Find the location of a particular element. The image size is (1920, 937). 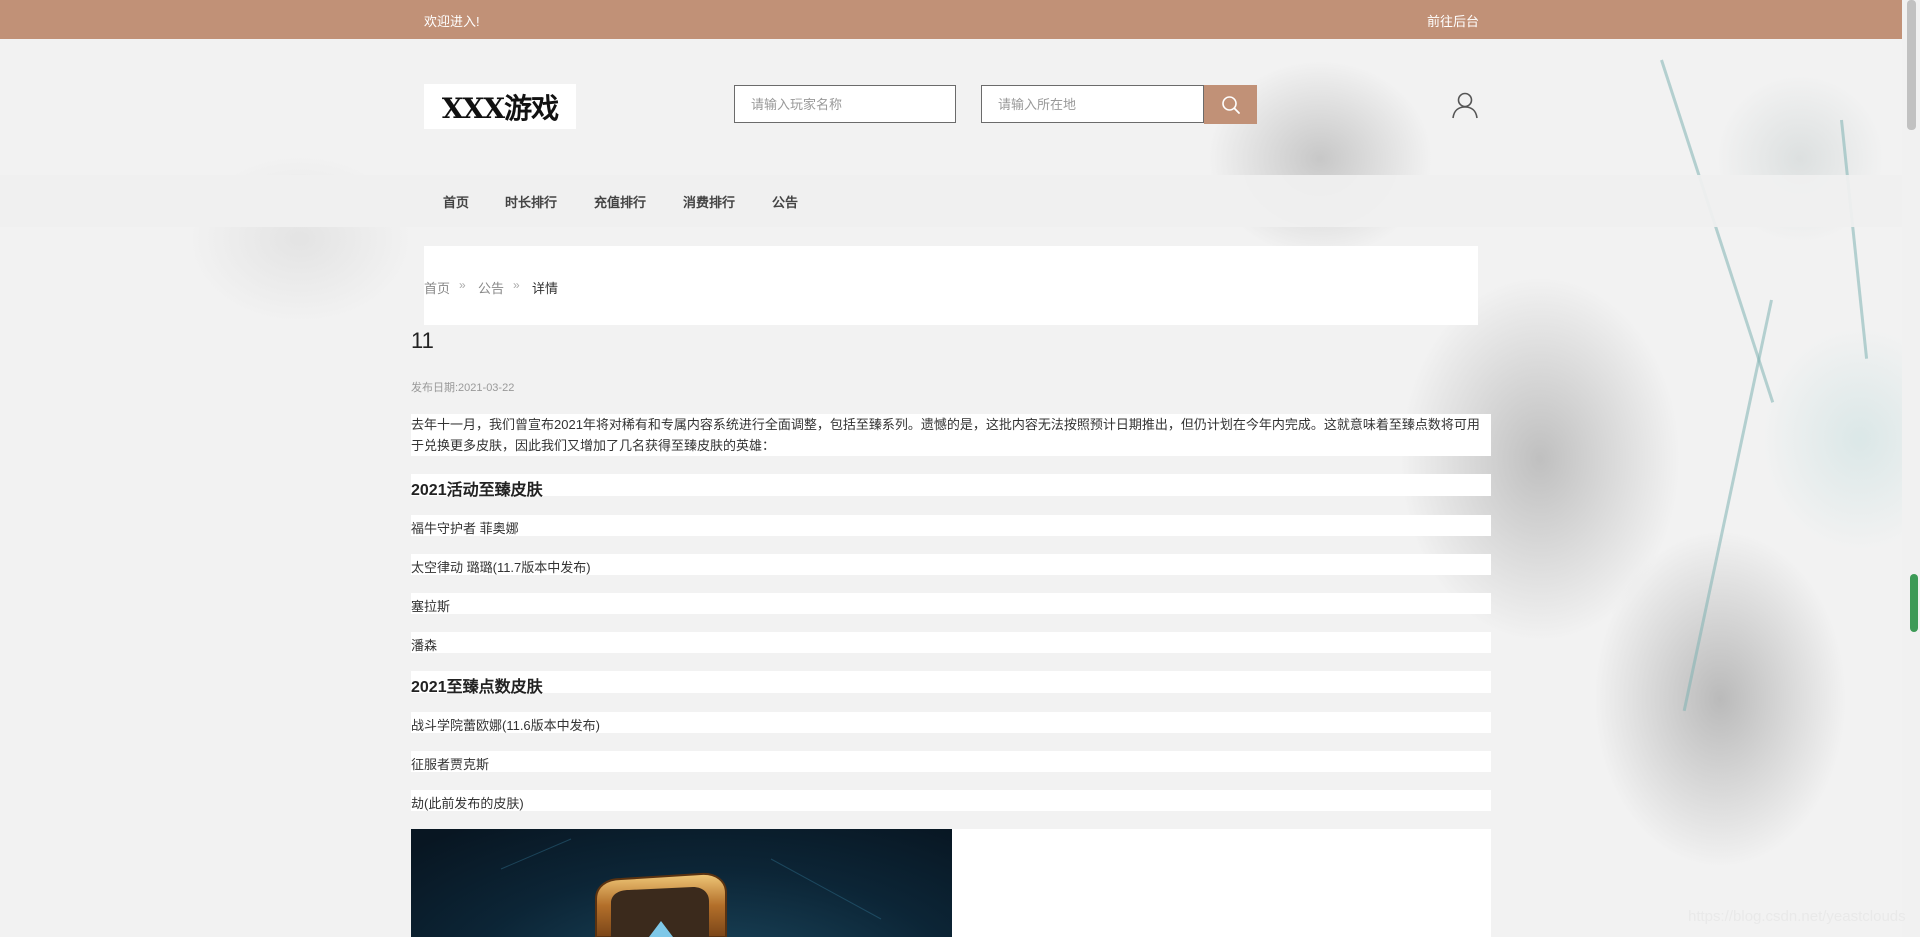

article-date: 发布日期:2021-03-22 is located at coordinates (463, 388).